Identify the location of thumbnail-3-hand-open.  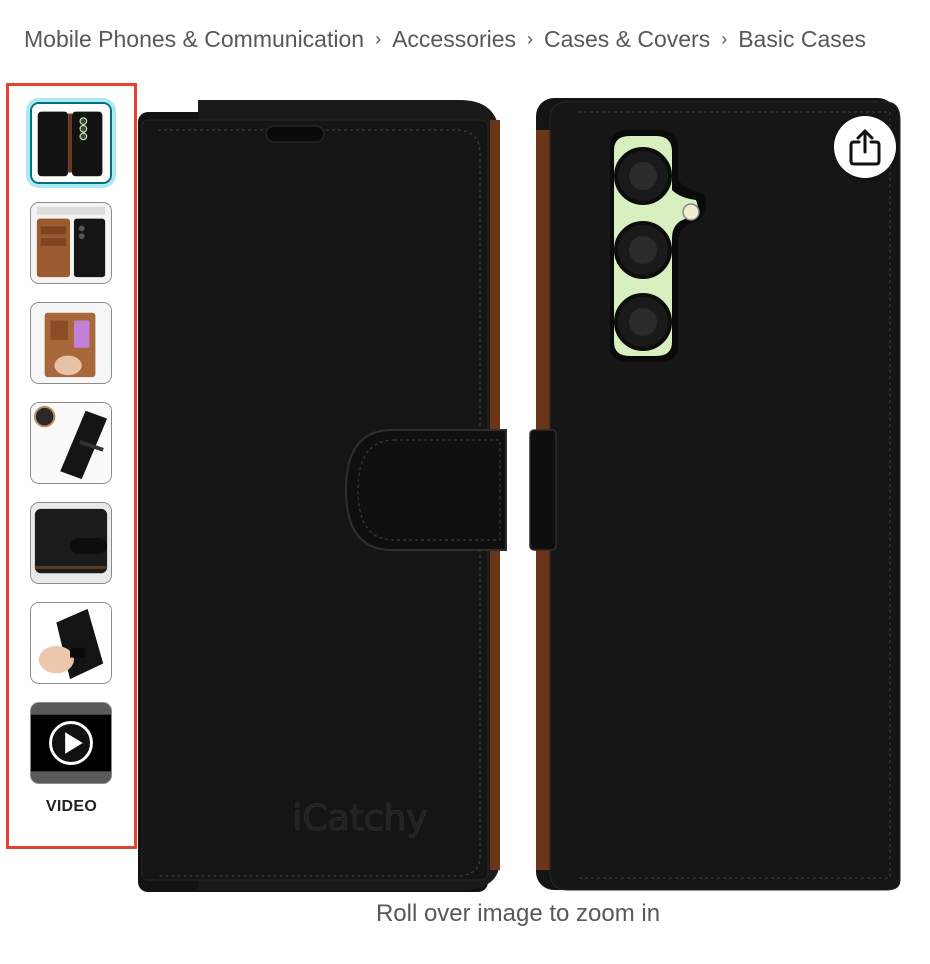
(71, 343).